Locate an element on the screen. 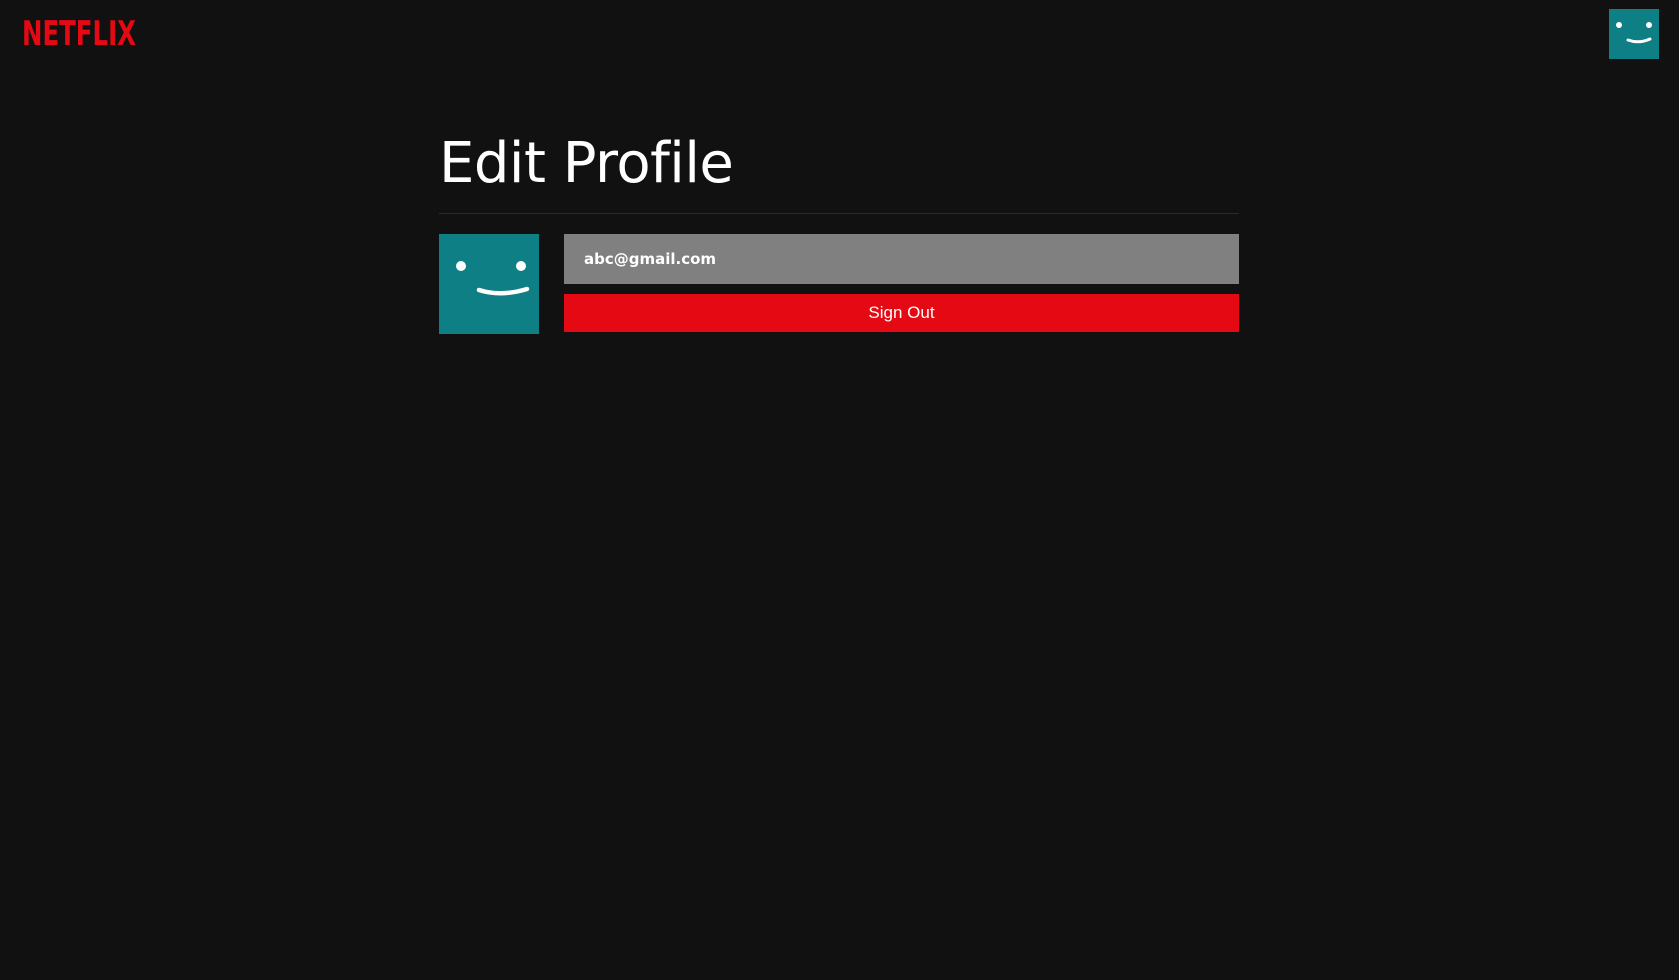 The width and height of the screenshot is (1679, 980). nav-avatar-icon is located at coordinates (1634, 34).